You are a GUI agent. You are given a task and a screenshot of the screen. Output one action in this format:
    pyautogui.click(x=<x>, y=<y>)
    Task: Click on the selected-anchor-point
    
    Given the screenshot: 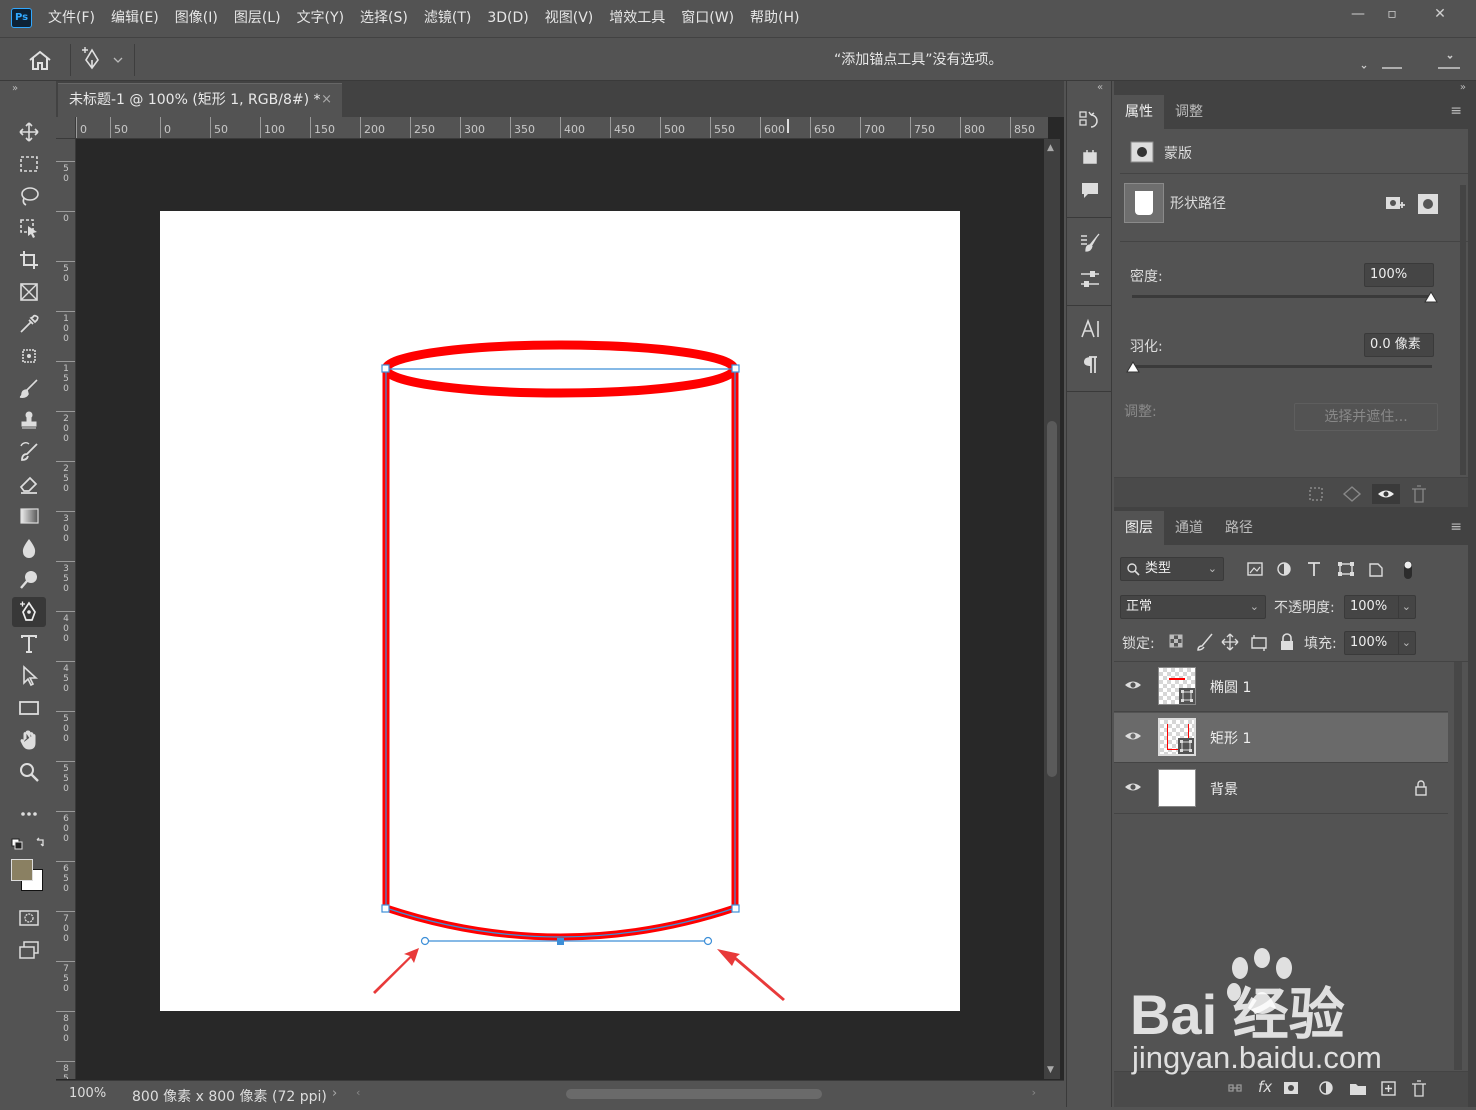 What is the action you would take?
    pyautogui.click(x=560, y=941)
    